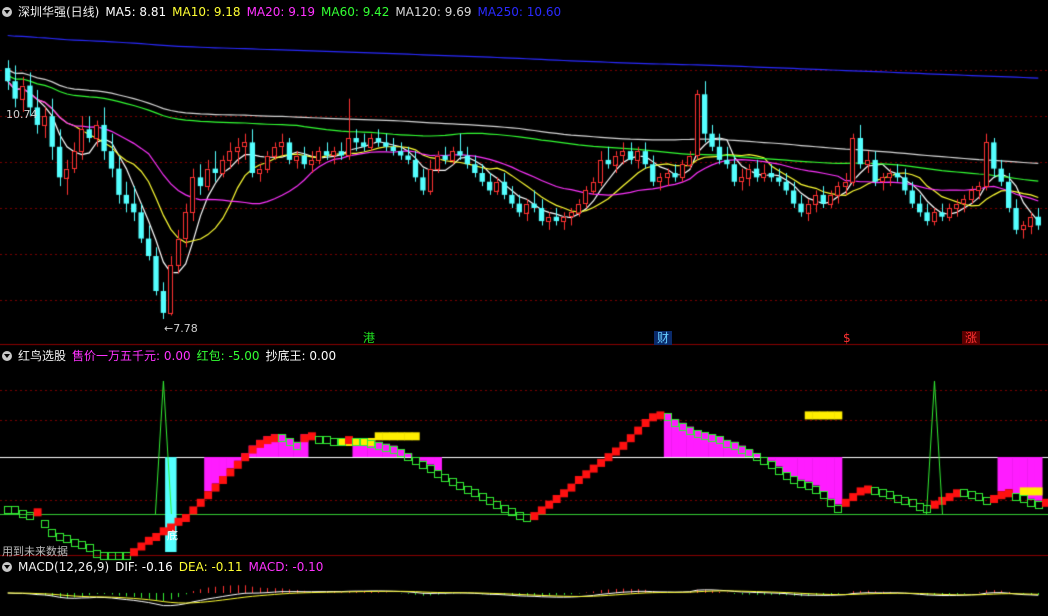 This screenshot has height=616, width=1048. What do you see at coordinates (131, 356) in the screenshot?
I see `indicator-price-value: 售价一万五千元: 0.00` at bounding box center [131, 356].